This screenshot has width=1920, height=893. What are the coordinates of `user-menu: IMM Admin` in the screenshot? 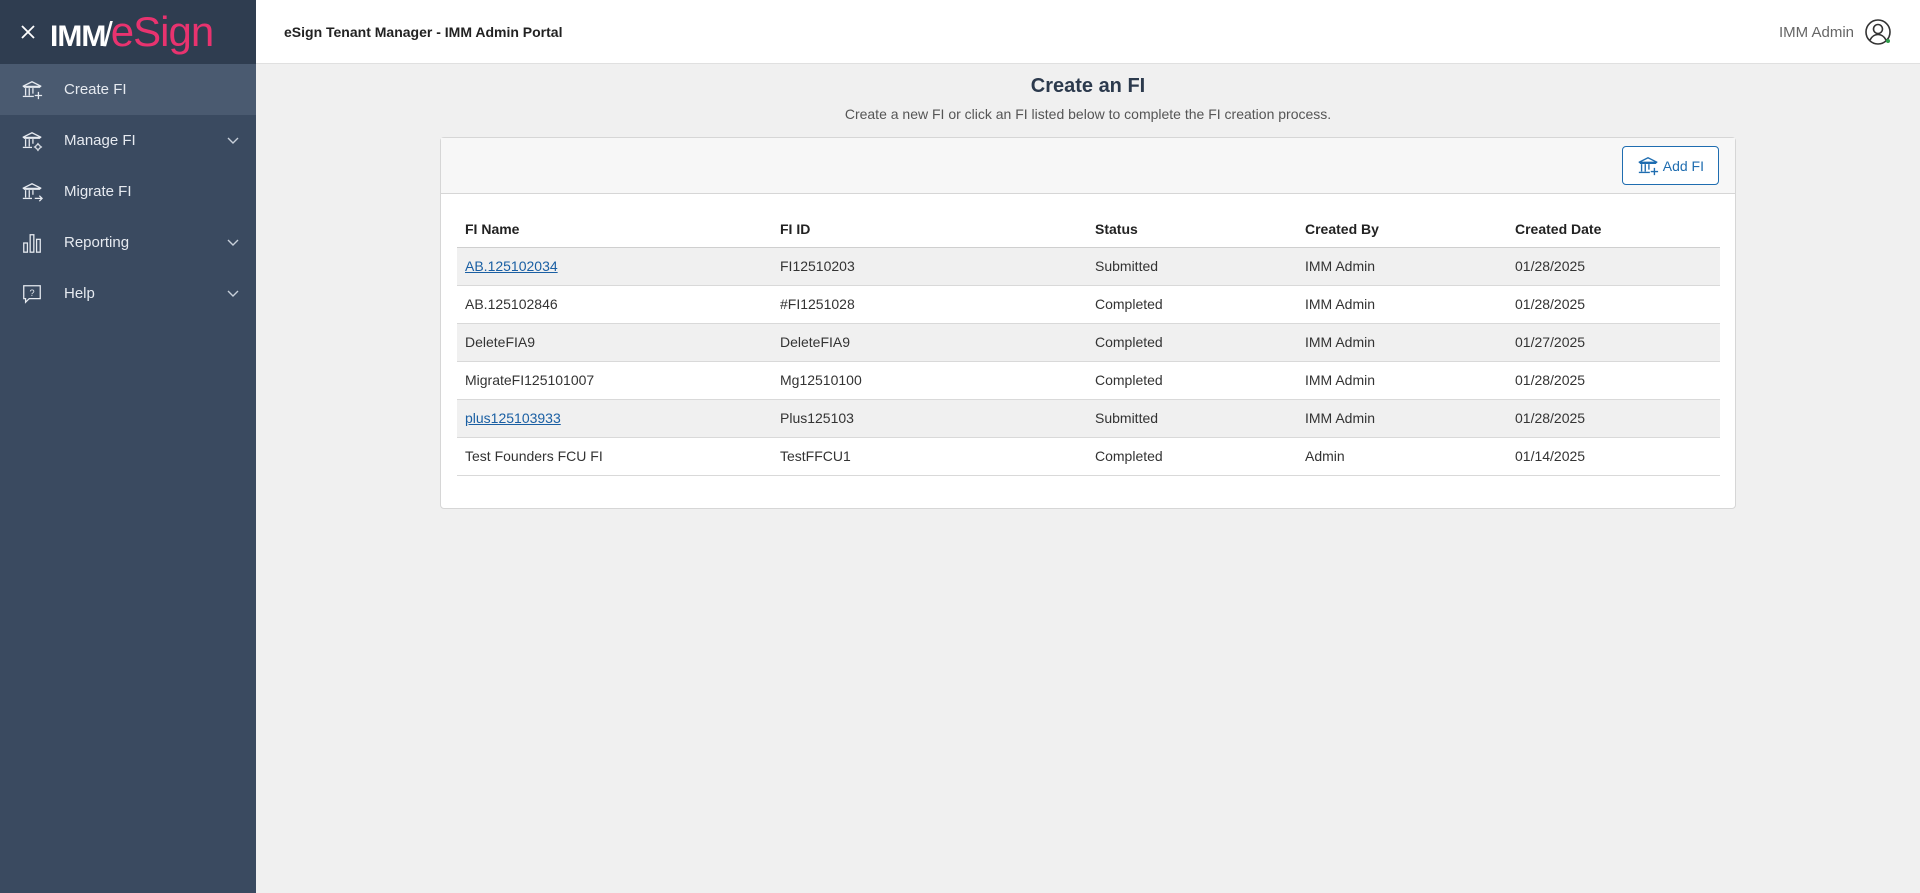 It's located at (1835, 32).